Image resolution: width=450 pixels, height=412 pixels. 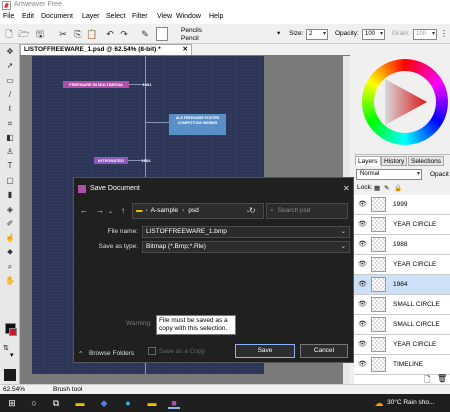 What do you see at coordinates (324, 351) in the screenshot?
I see `cancel-button: Cancel` at bounding box center [324, 351].